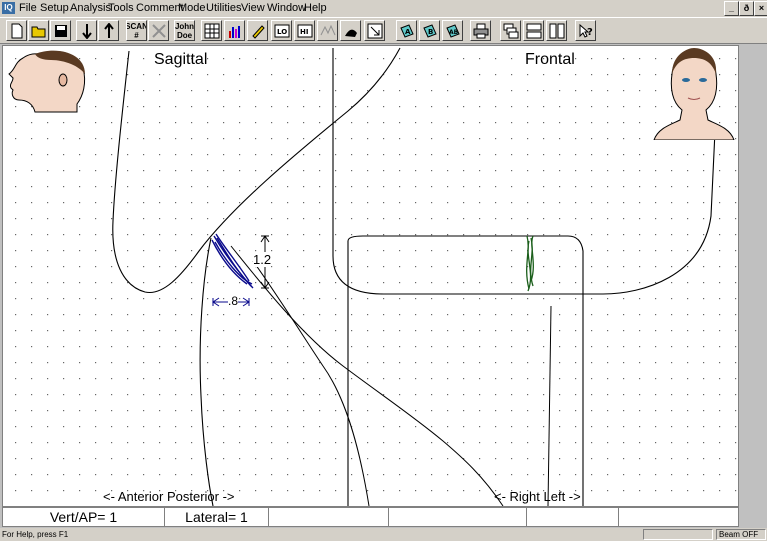 The width and height of the screenshot is (767, 541). Describe the element at coordinates (169, 496) in the screenshot. I see `sagittal-axis-label: <- Anterior Posterior ->` at that location.